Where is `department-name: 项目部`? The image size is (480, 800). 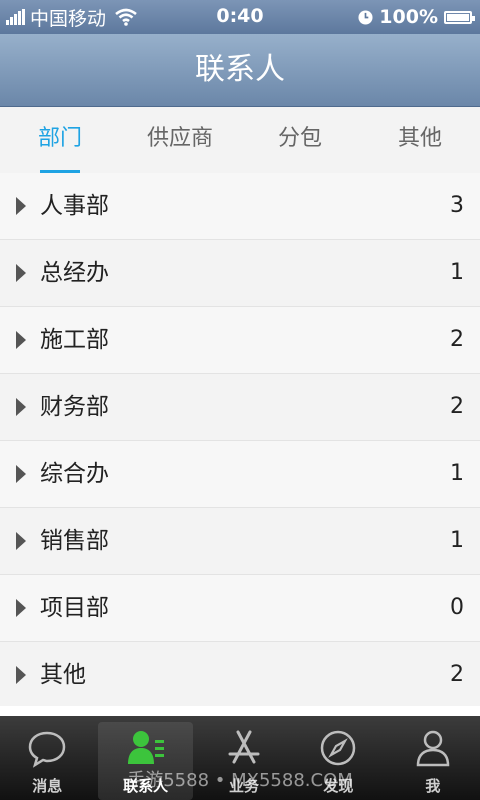
department-name: 项目部 is located at coordinates (74, 608).